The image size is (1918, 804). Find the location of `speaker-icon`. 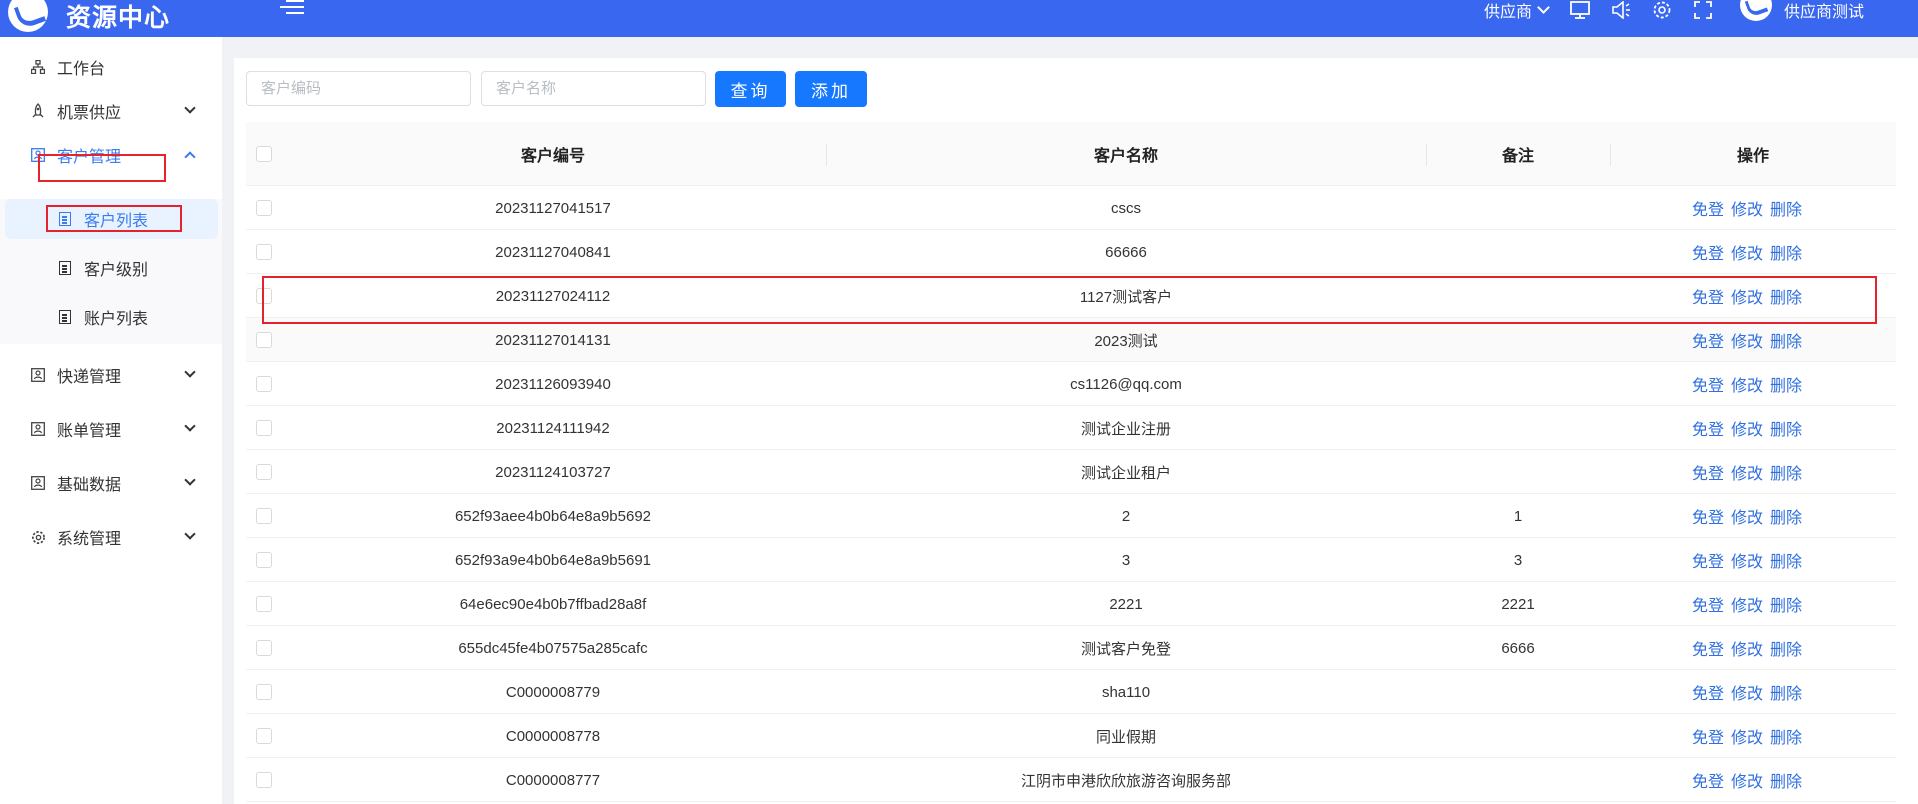

speaker-icon is located at coordinates (1621, 10).